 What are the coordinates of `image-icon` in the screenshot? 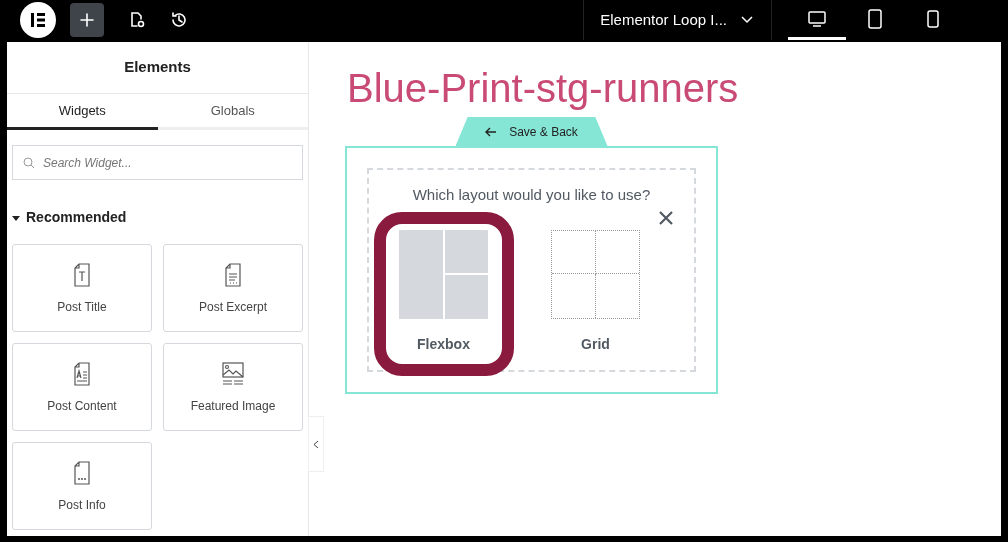 It's located at (233, 373).